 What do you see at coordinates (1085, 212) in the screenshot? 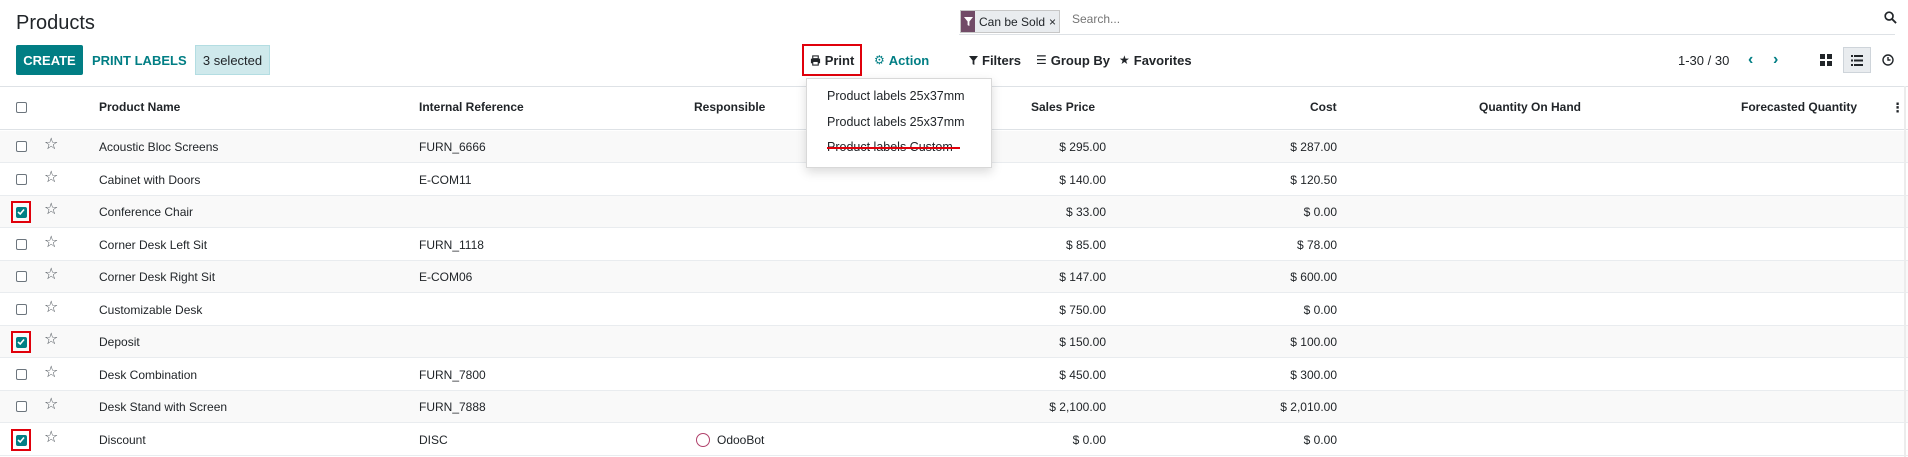
I see `sales-price-cell: $ 33.00` at bounding box center [1085, 212].